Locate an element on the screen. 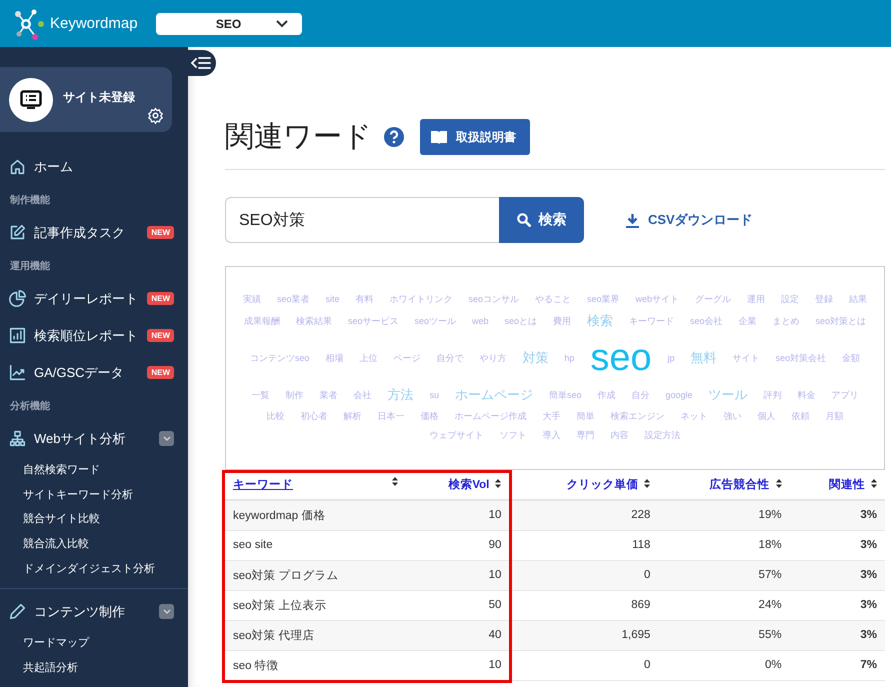  cloud-word: やること is located at coordinates (553, 300).